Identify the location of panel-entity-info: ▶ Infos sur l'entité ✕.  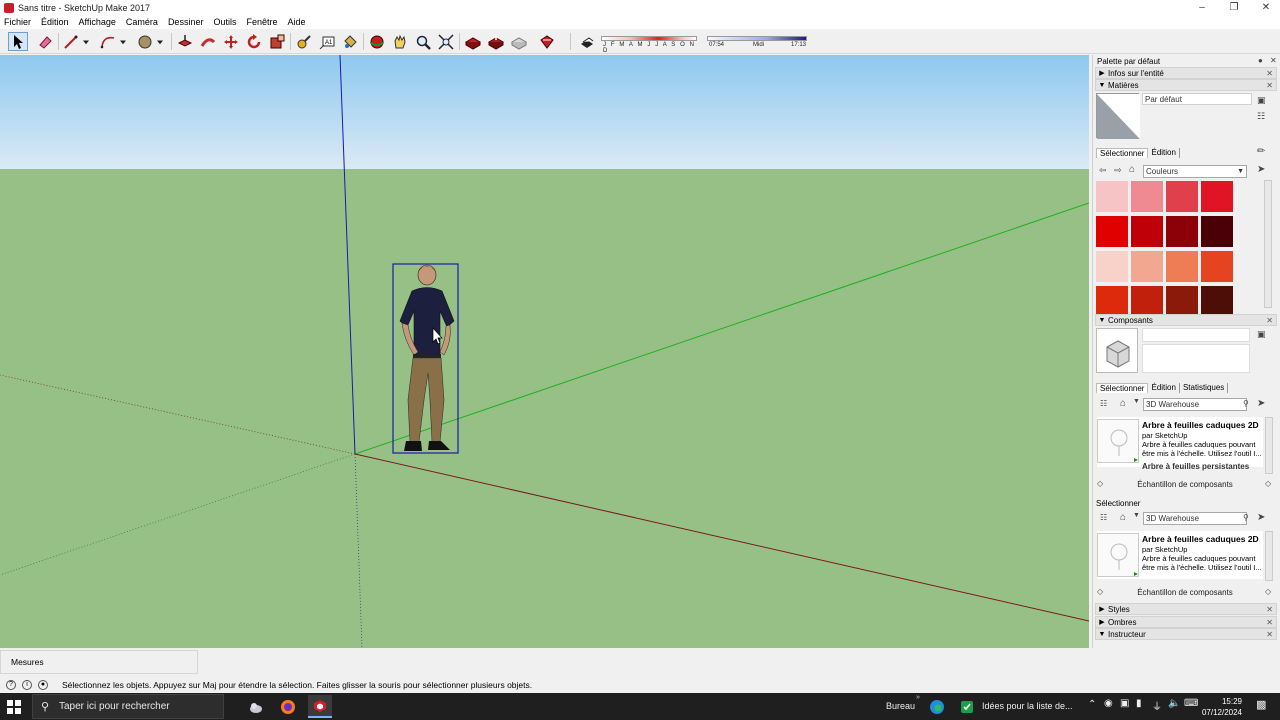
(1186, 73).